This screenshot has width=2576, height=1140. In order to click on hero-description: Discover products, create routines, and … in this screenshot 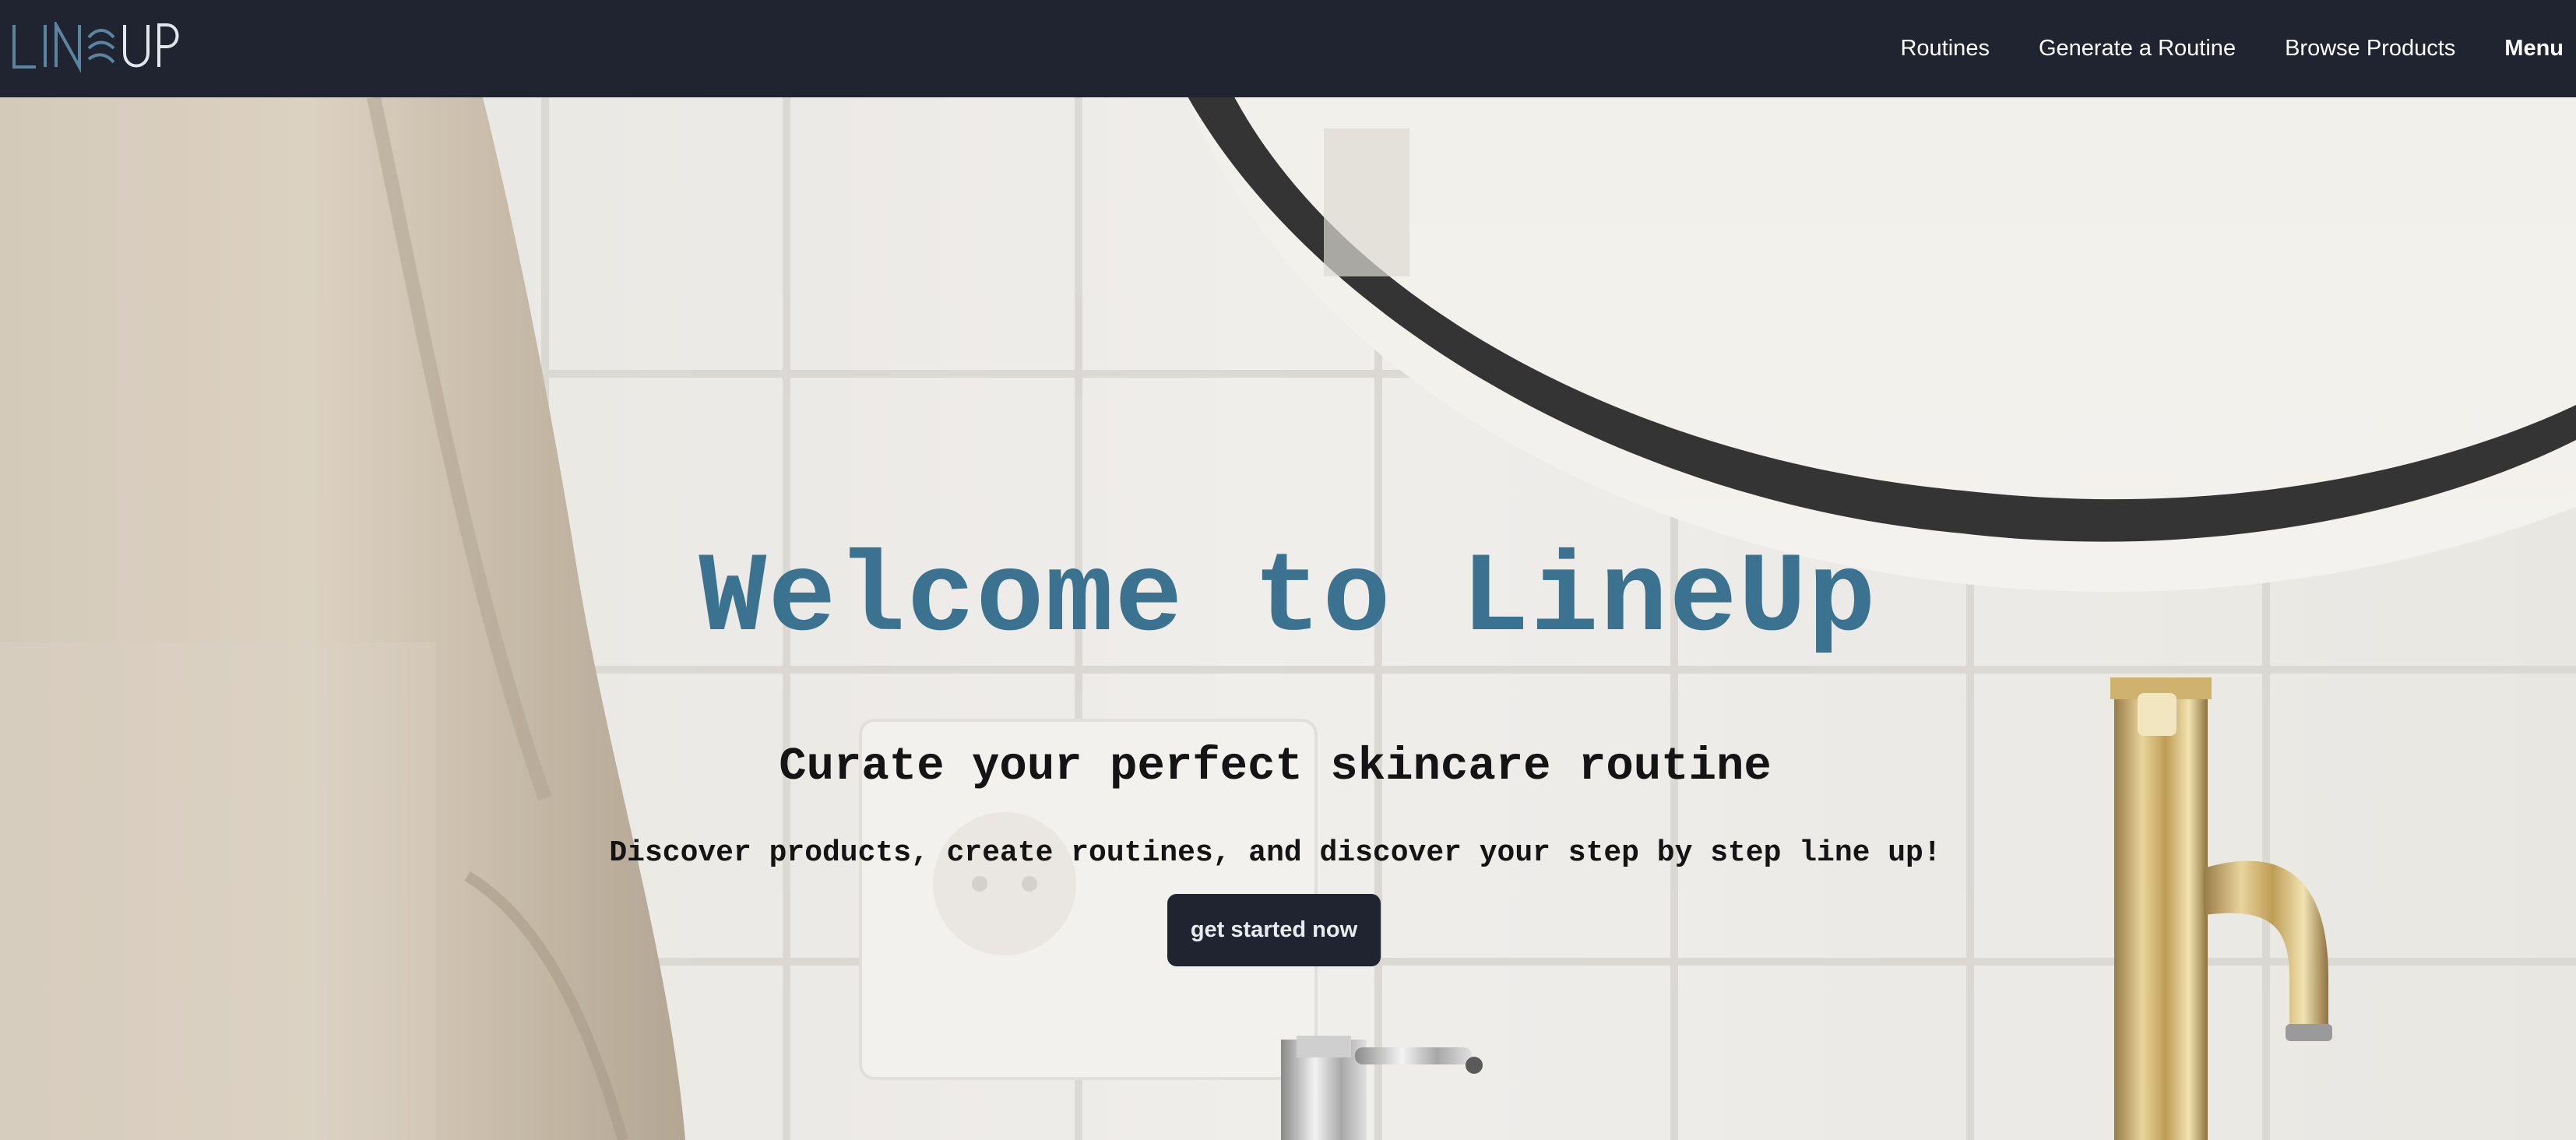, I will do `click(1275, 853)`.